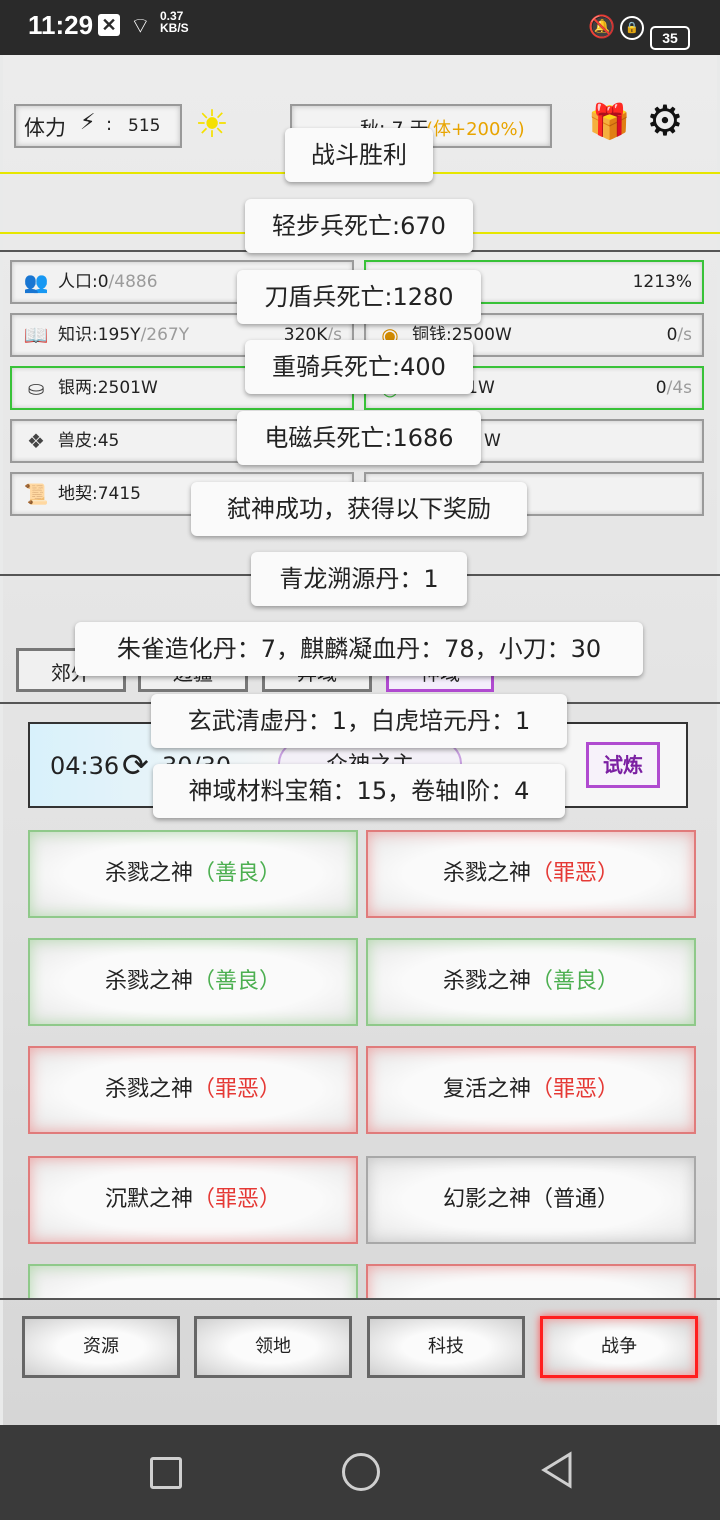 The image size is (720, 1520). Describe the element at coordinates (602, 26) in the screenshot. I see `mute-bell-icon: 🔕` at that location.